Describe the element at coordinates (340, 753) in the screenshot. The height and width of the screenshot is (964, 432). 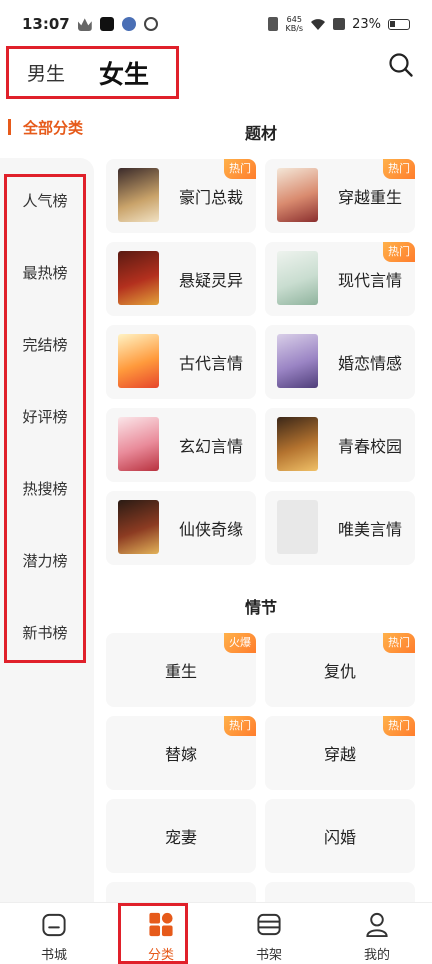
I see `plot-card: 穿越 热门` at that location.